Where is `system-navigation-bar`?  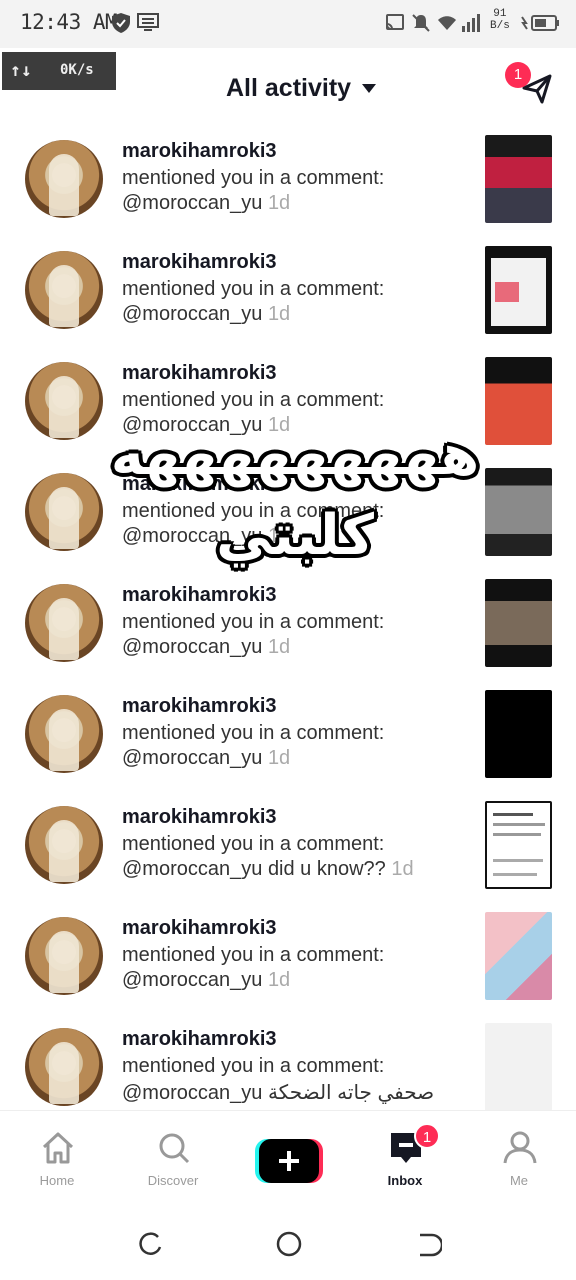 system-navigation-bar is located at coordinates (288, 1239).